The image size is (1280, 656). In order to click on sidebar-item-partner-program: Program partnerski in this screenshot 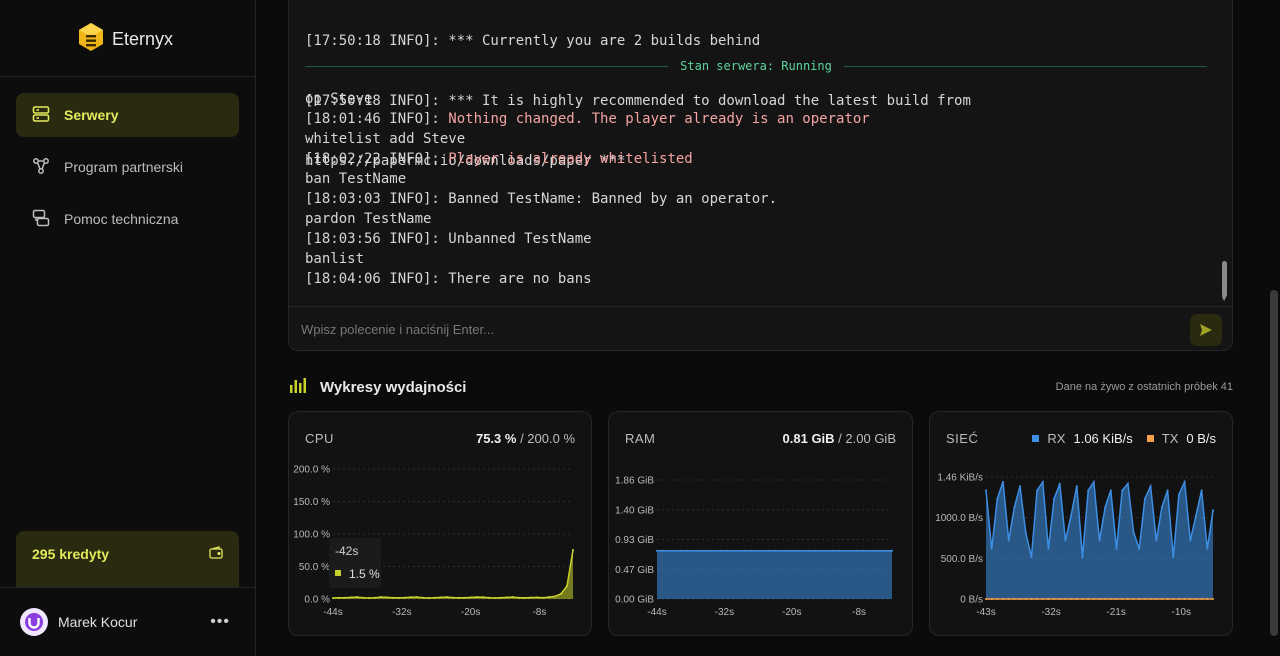, I will do `click(127, 167)`.